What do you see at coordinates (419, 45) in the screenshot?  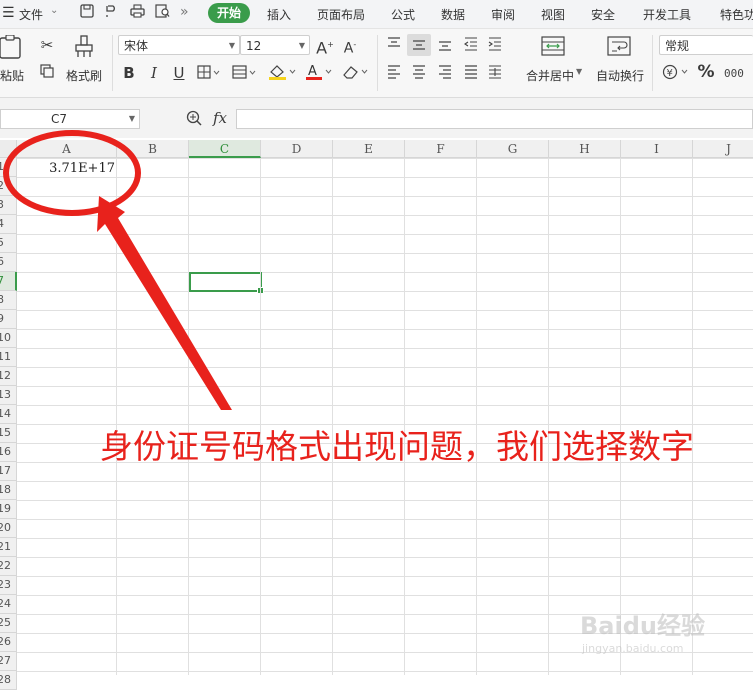 I see `align-middle-icon` at bounding box center [419, 45].